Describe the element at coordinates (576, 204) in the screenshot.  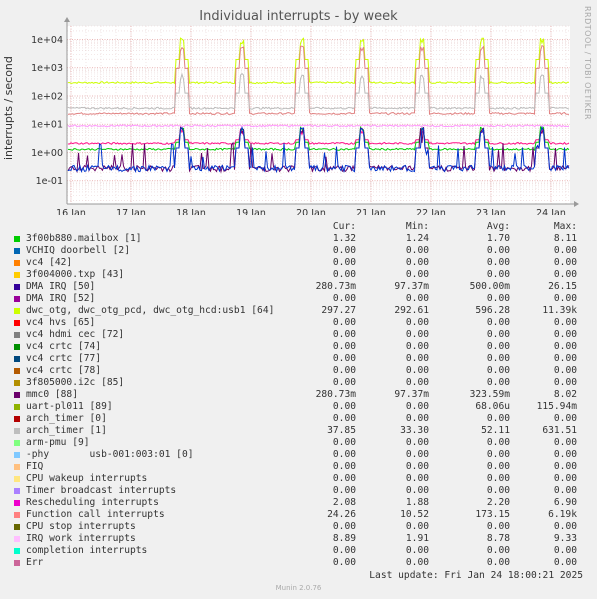
I see `x-axis-arrow` at that location.